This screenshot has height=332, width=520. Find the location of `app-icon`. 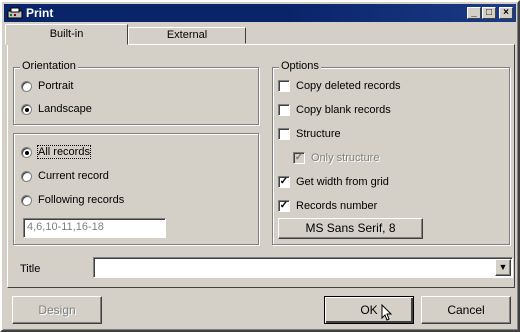

app-icon is located at coordinates (15, 13).